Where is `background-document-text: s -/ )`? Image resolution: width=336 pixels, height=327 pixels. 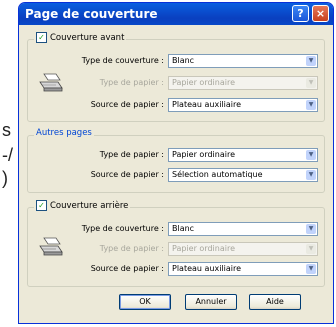
background-document-text: s -/ ) is located at coordinates (10, 163).